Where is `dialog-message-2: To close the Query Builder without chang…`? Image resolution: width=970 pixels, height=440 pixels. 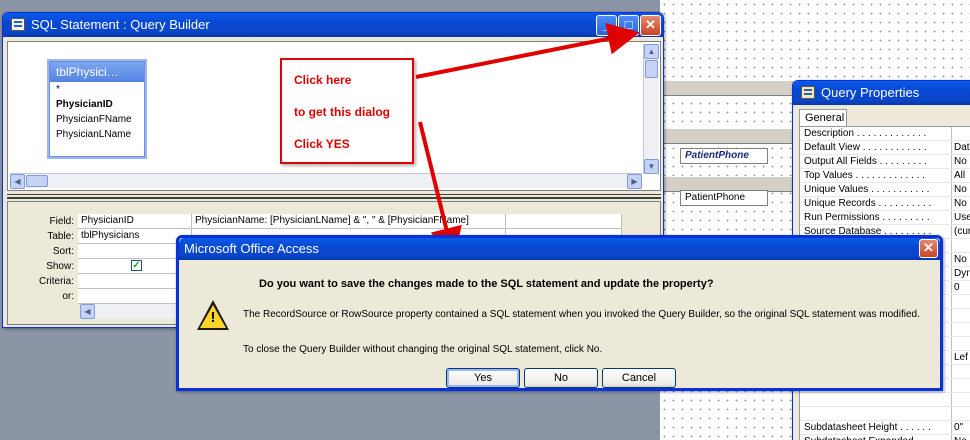
dialog-message-2: To close the Query Builder without chang… is located at coordinates (423, 349).